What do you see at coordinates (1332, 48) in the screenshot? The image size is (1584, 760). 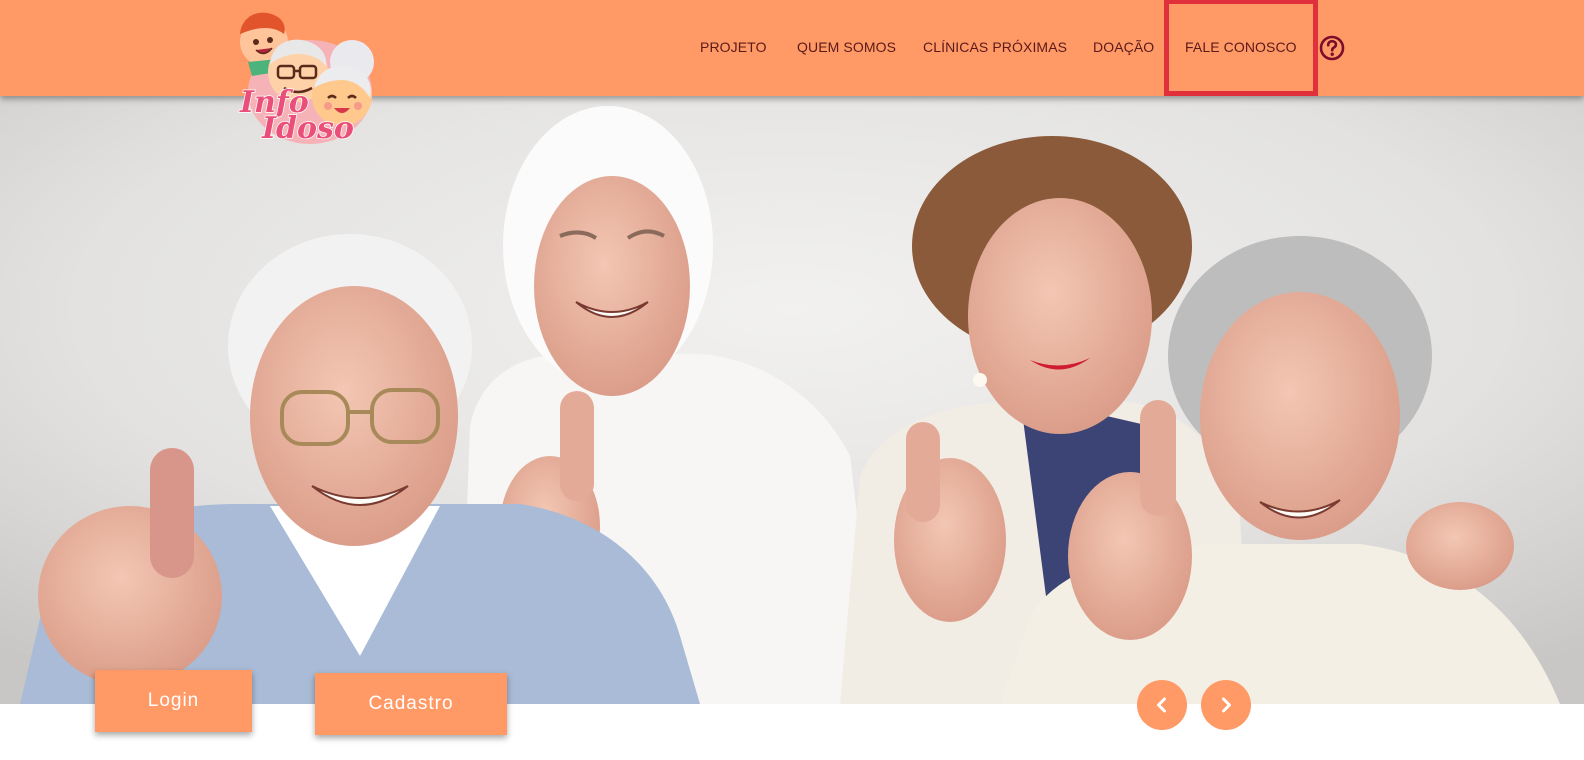 I see `question-circle-icon` at bounding box center [1332, 48].